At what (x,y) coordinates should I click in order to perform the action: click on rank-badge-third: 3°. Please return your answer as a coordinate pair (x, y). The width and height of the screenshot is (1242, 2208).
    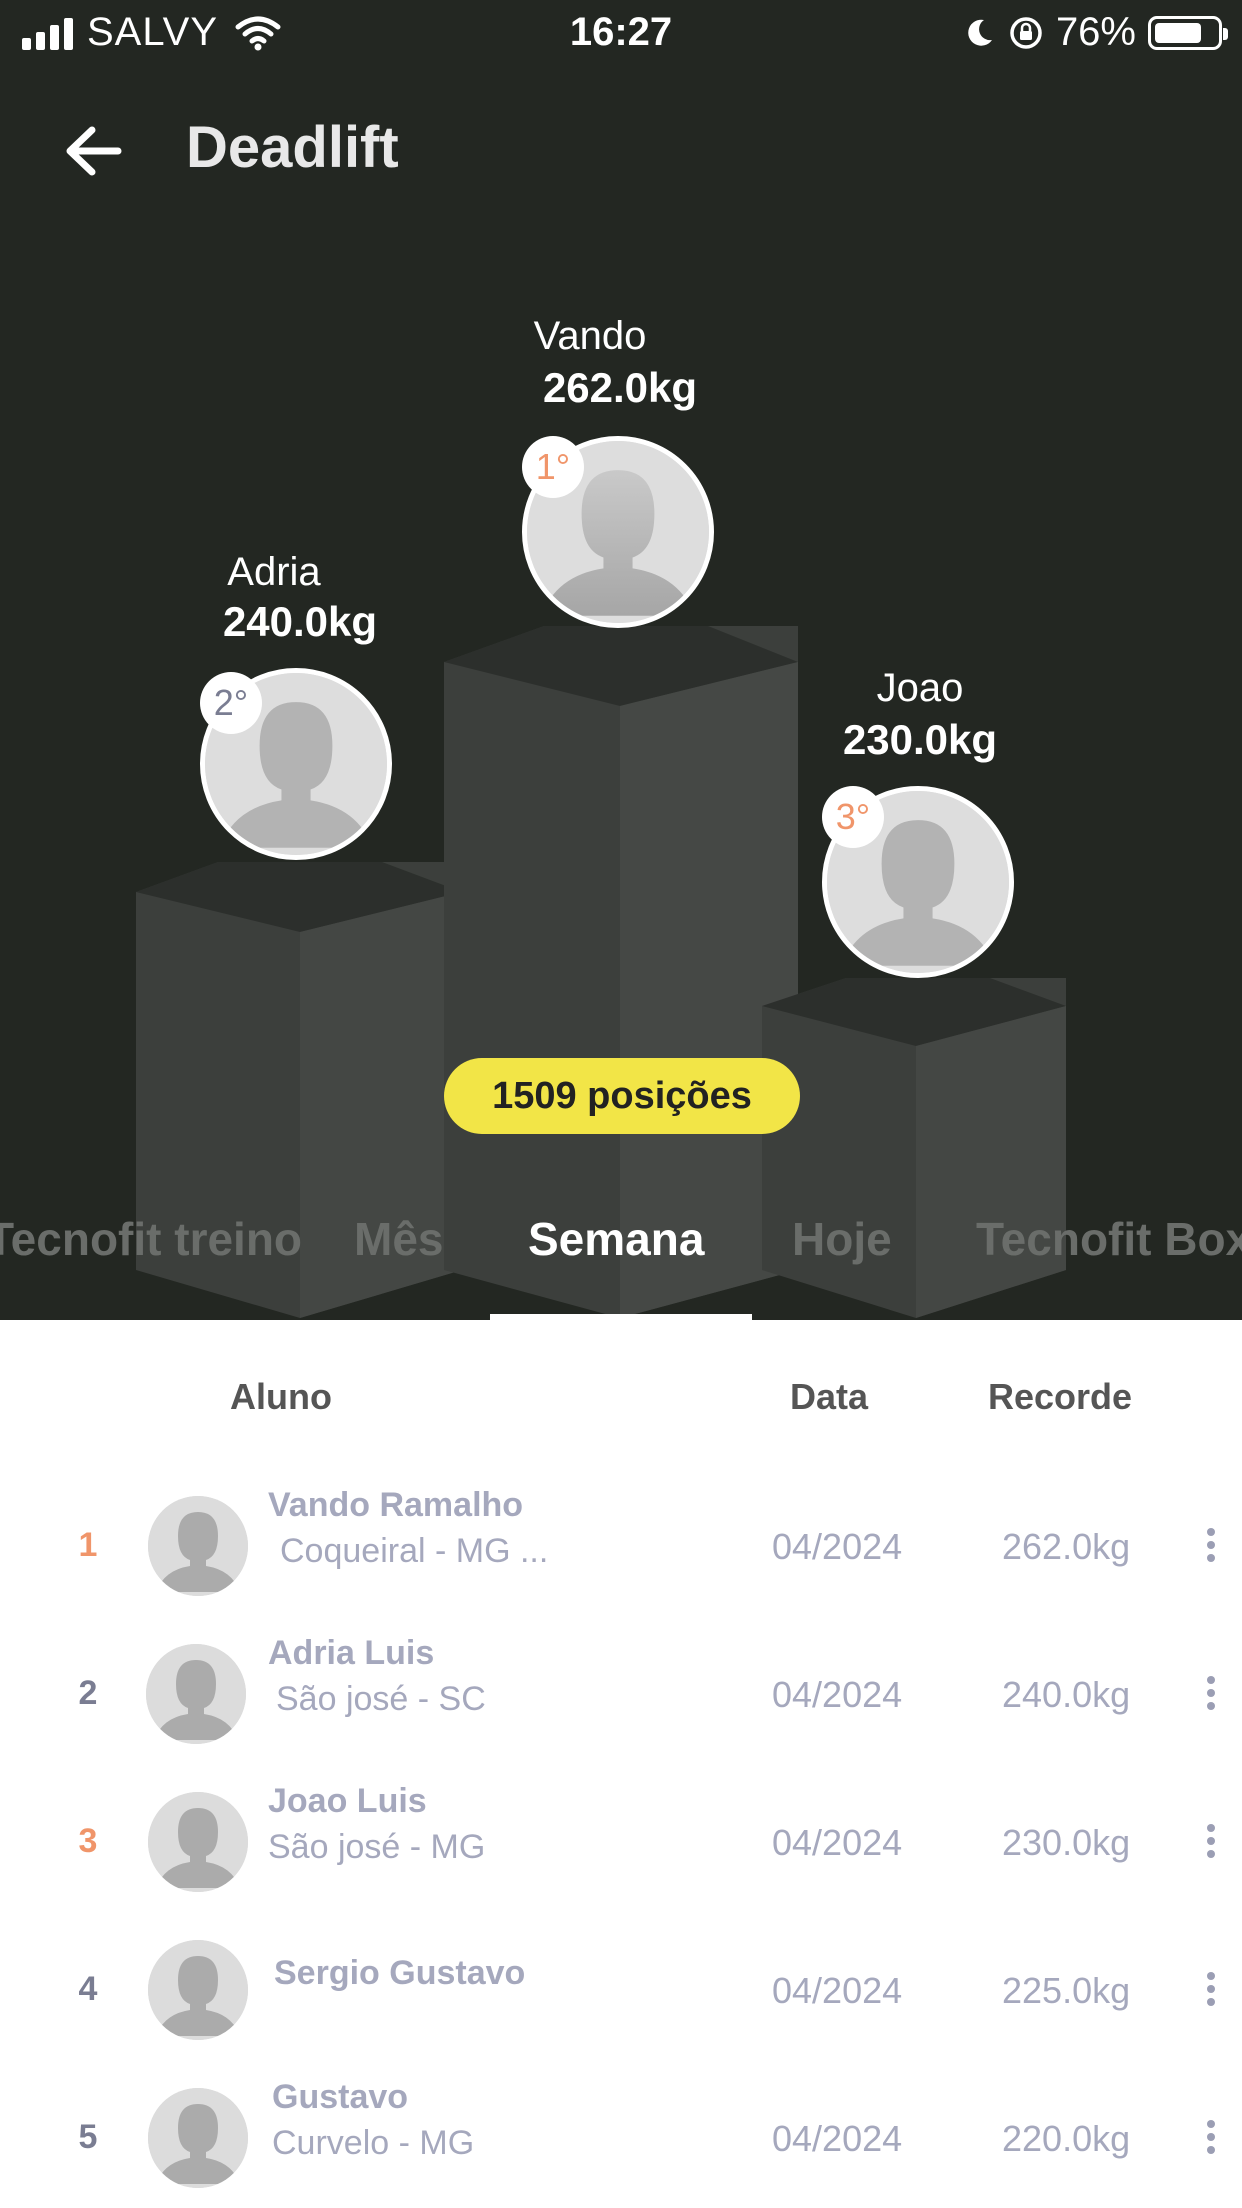
    Looking at the image, I should click on (853, 817).